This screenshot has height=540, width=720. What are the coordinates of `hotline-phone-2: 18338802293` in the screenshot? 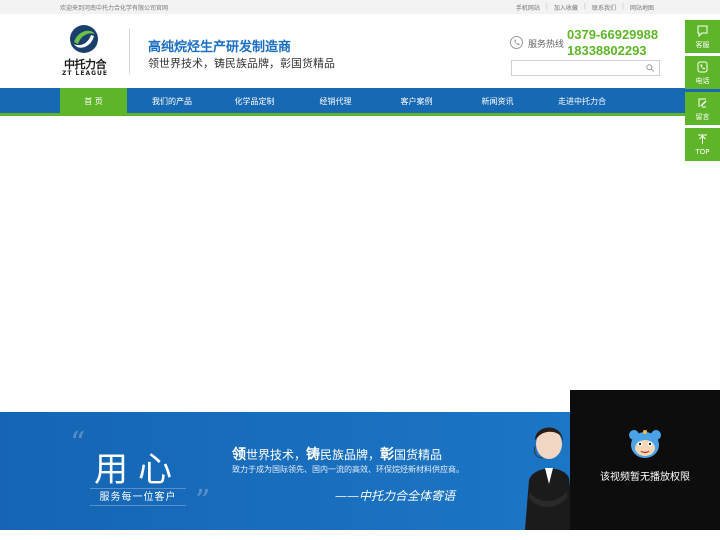 It's located at (607, 50).